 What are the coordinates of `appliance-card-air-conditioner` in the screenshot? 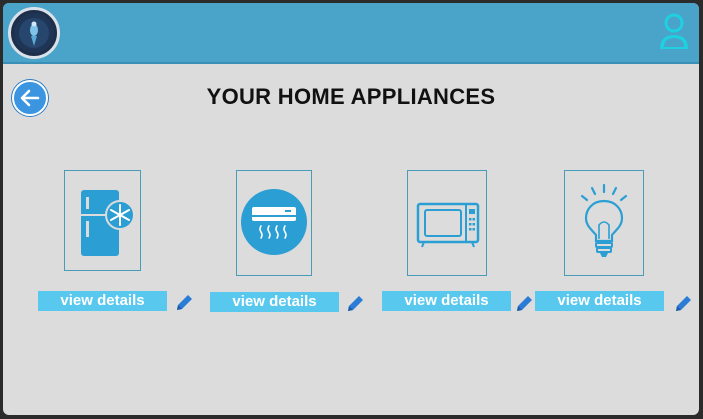 It's located at (274, 223).